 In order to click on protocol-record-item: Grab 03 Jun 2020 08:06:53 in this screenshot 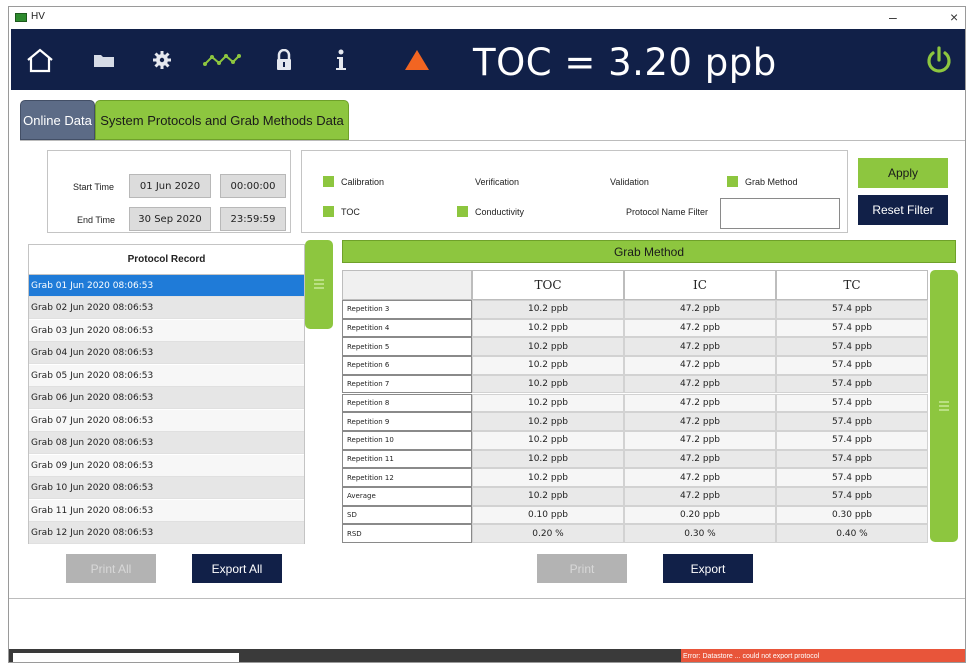, I will do `click(166, 331)`.